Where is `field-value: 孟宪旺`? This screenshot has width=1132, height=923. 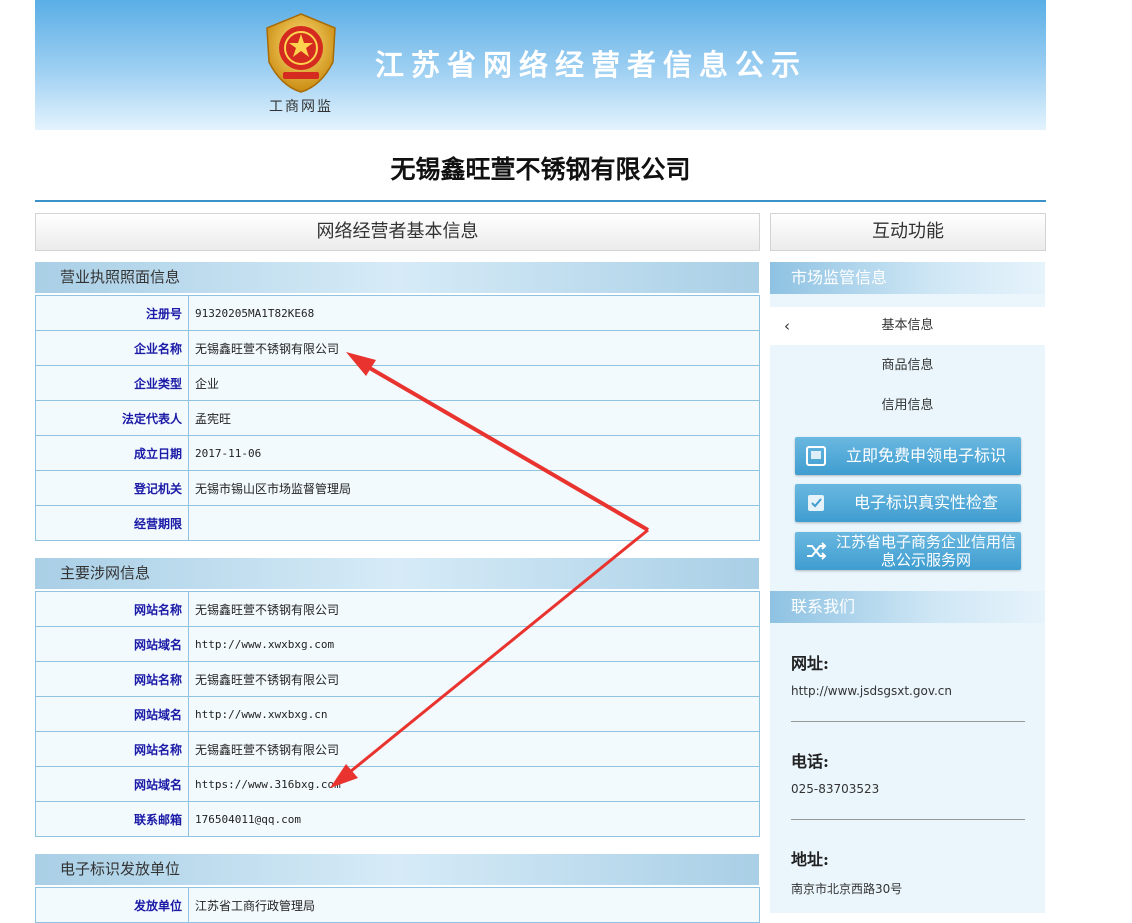
field-value: 孟宪旺 is located at coordinates (474, 418).